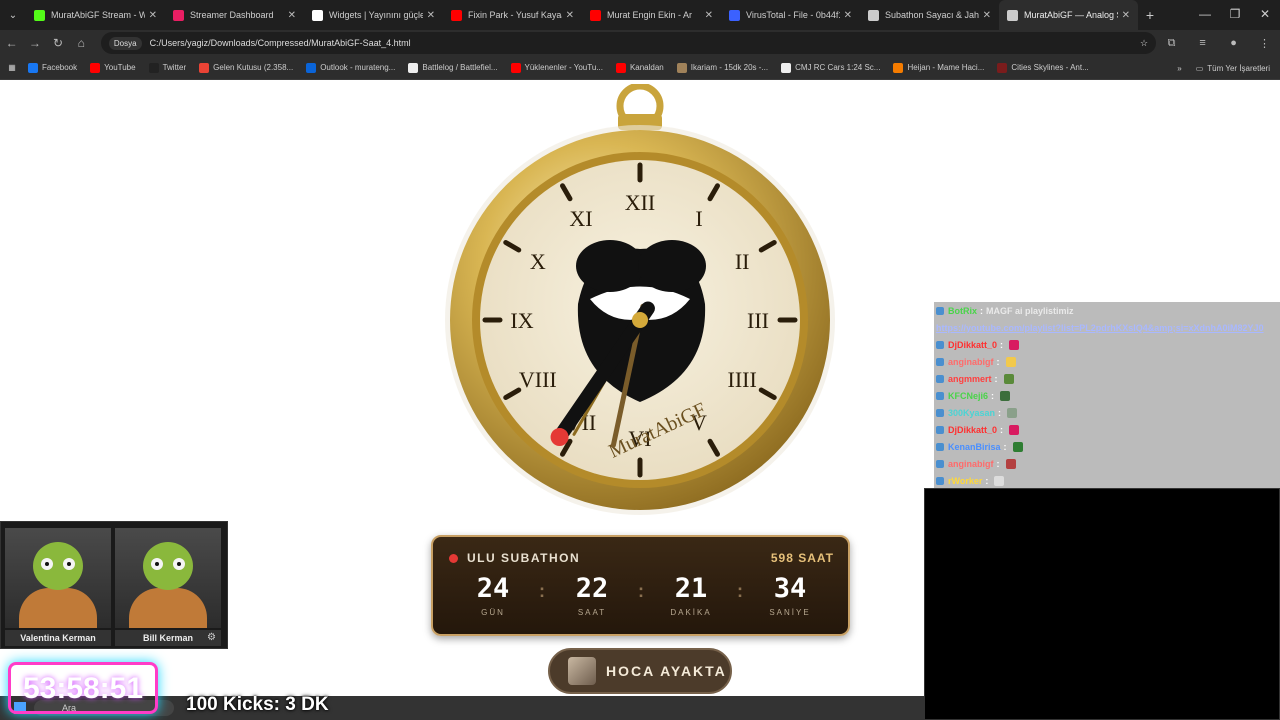 The height and width of the screenshot is (720, 1280). What do you see at coordinates (1179, 68) in the screenshot?
I see `more-bookmarks-icon: »` at bounding box center [1179, 68].